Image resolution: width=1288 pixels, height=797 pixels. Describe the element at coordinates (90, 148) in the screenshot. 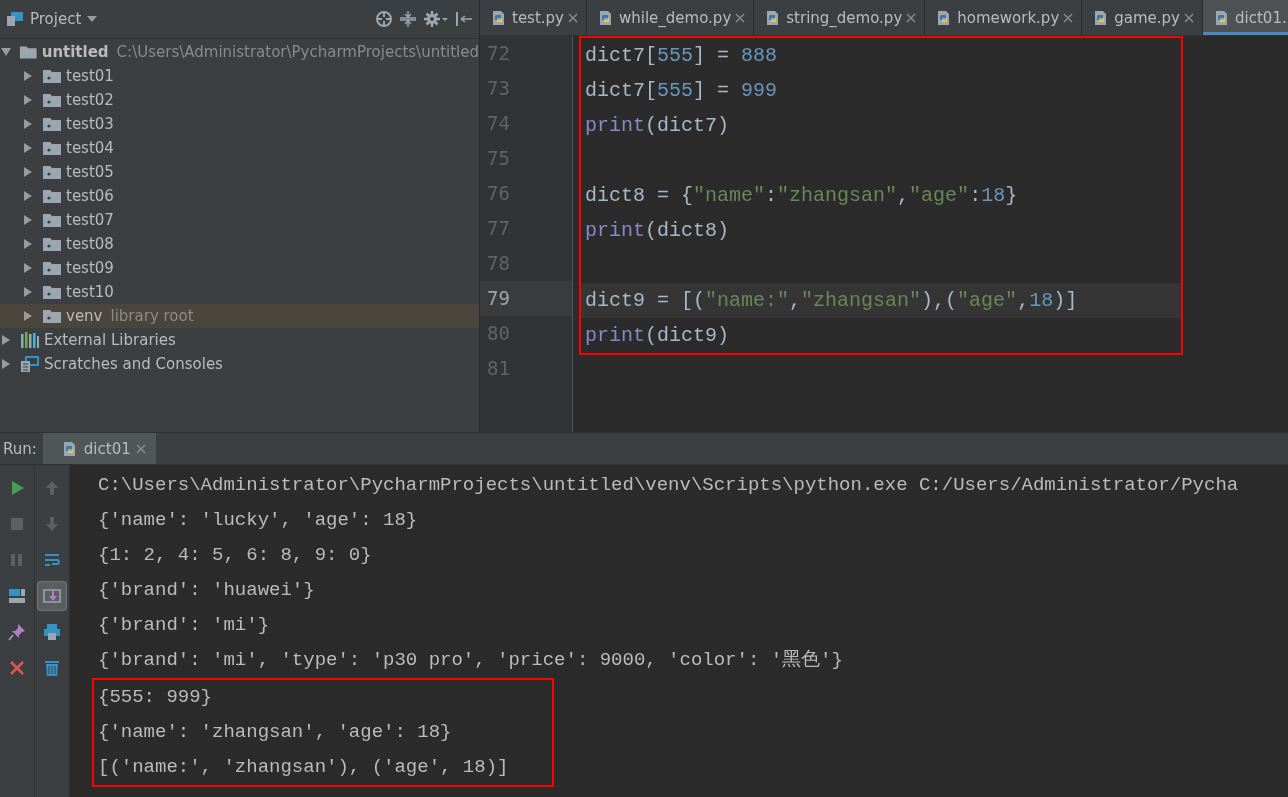

I see `tree-item-label: test04` at that location.